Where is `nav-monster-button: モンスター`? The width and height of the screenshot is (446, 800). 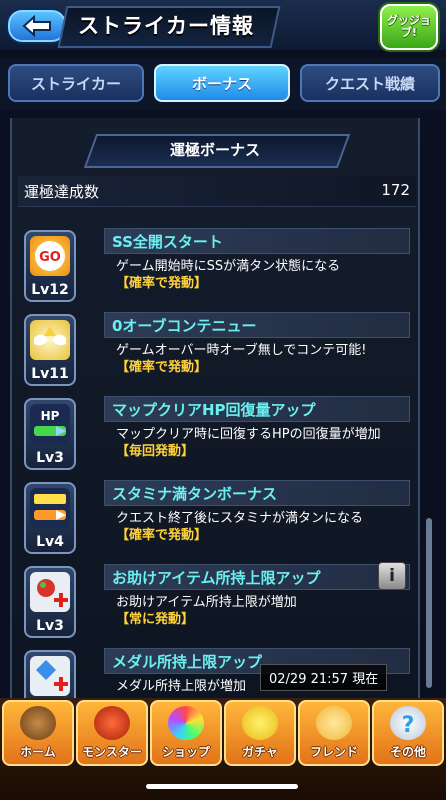
nav-monster-button: モンスター is located at coordinates (112, 733).